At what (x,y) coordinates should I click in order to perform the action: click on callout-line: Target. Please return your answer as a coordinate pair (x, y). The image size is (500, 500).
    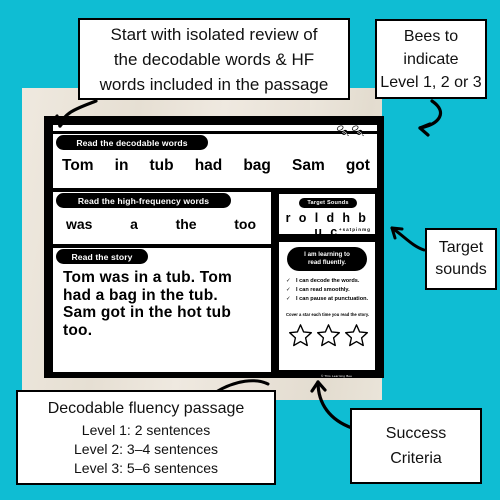
    Looking at the image, I should click on (461, 247).